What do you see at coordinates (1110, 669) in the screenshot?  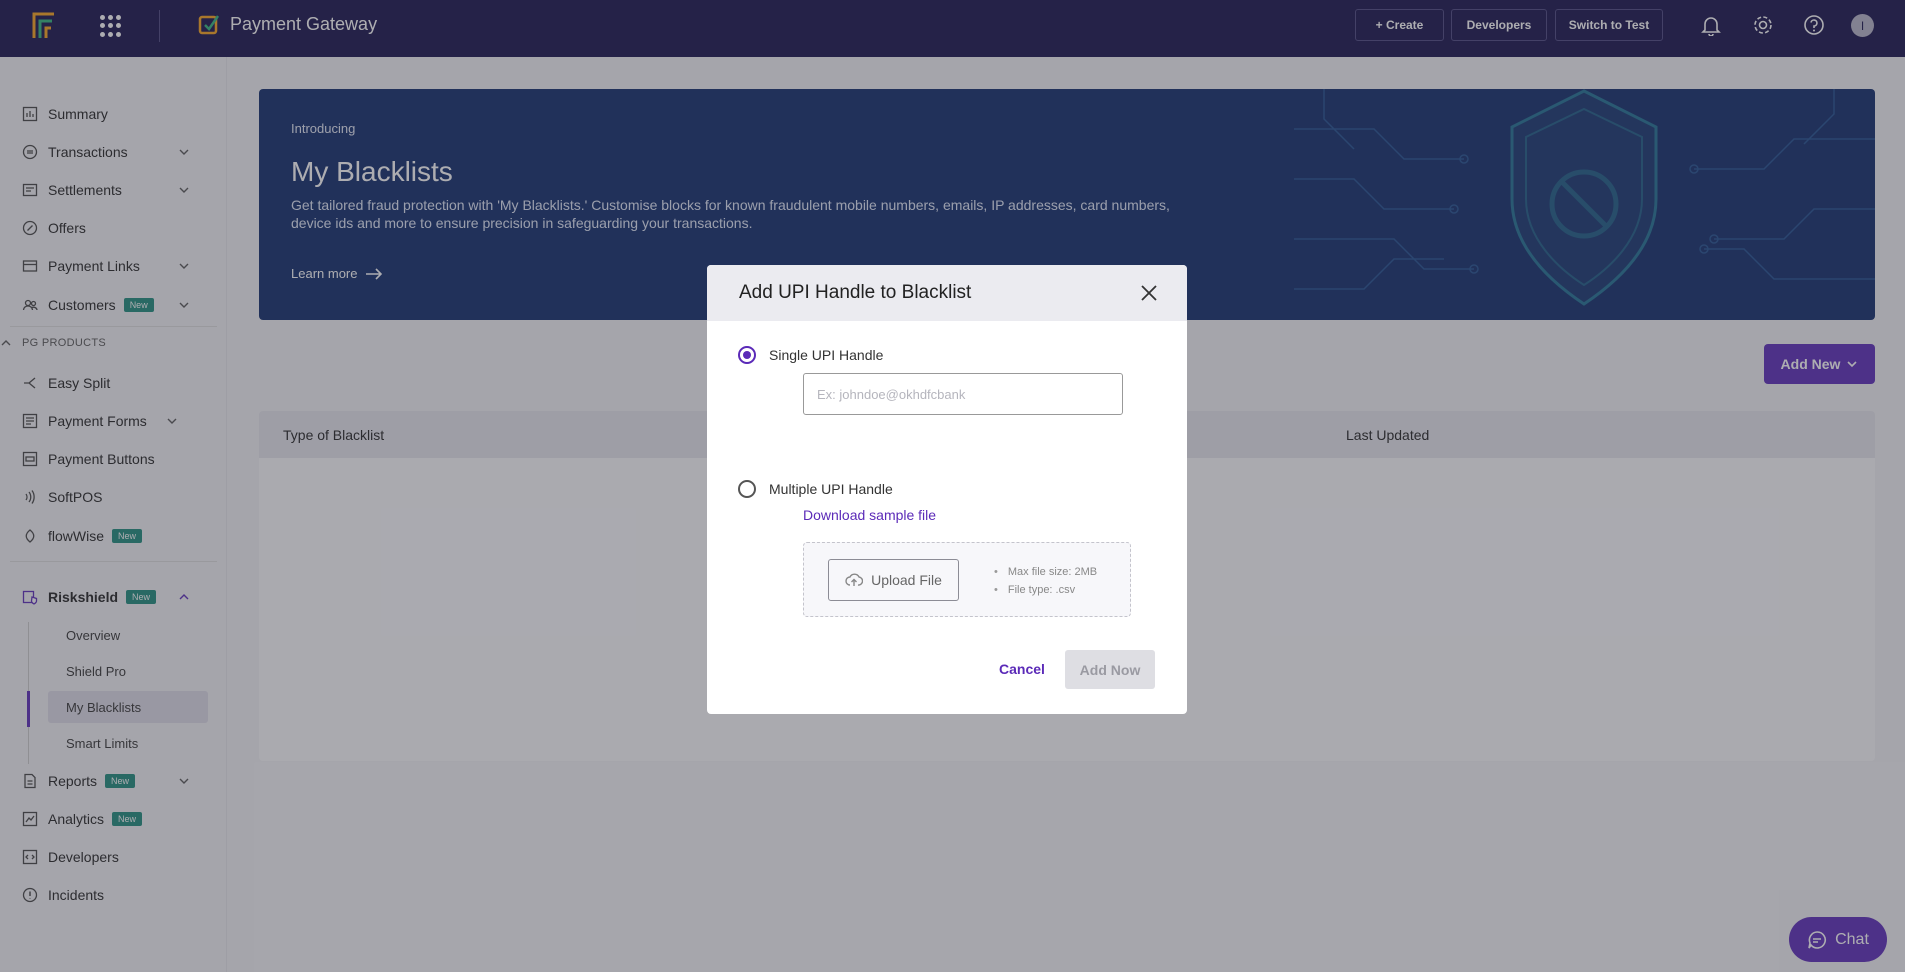 I see `add-now-button: Add Now` at bounding box center [1110, 669].